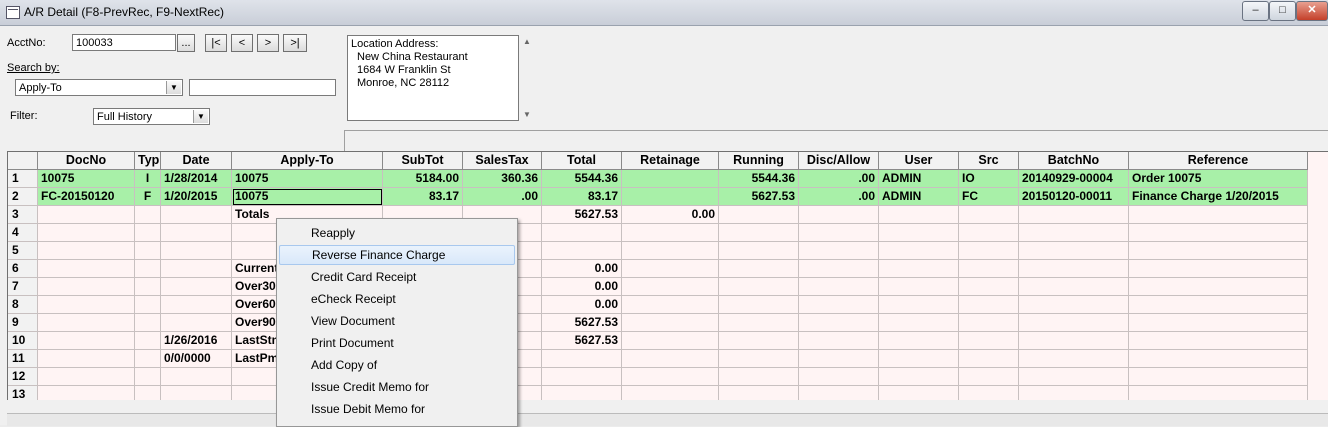 The width and height of the screenshot is (1328, 427). What do you see at coordinates (839, 161) in the screenshot?
I see `column-header-disc-allow: Disc/Allow` at bounding box center [839, 161].